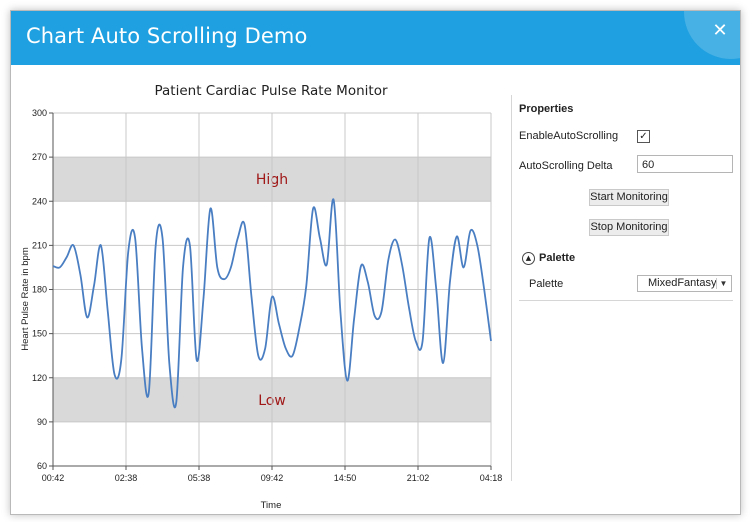  What do you see at coordinates (569, 136) in the screenshot?
I see `enable-auto-scrolling-label: EnableAutoScrolling` at bounding box center [569, 136].